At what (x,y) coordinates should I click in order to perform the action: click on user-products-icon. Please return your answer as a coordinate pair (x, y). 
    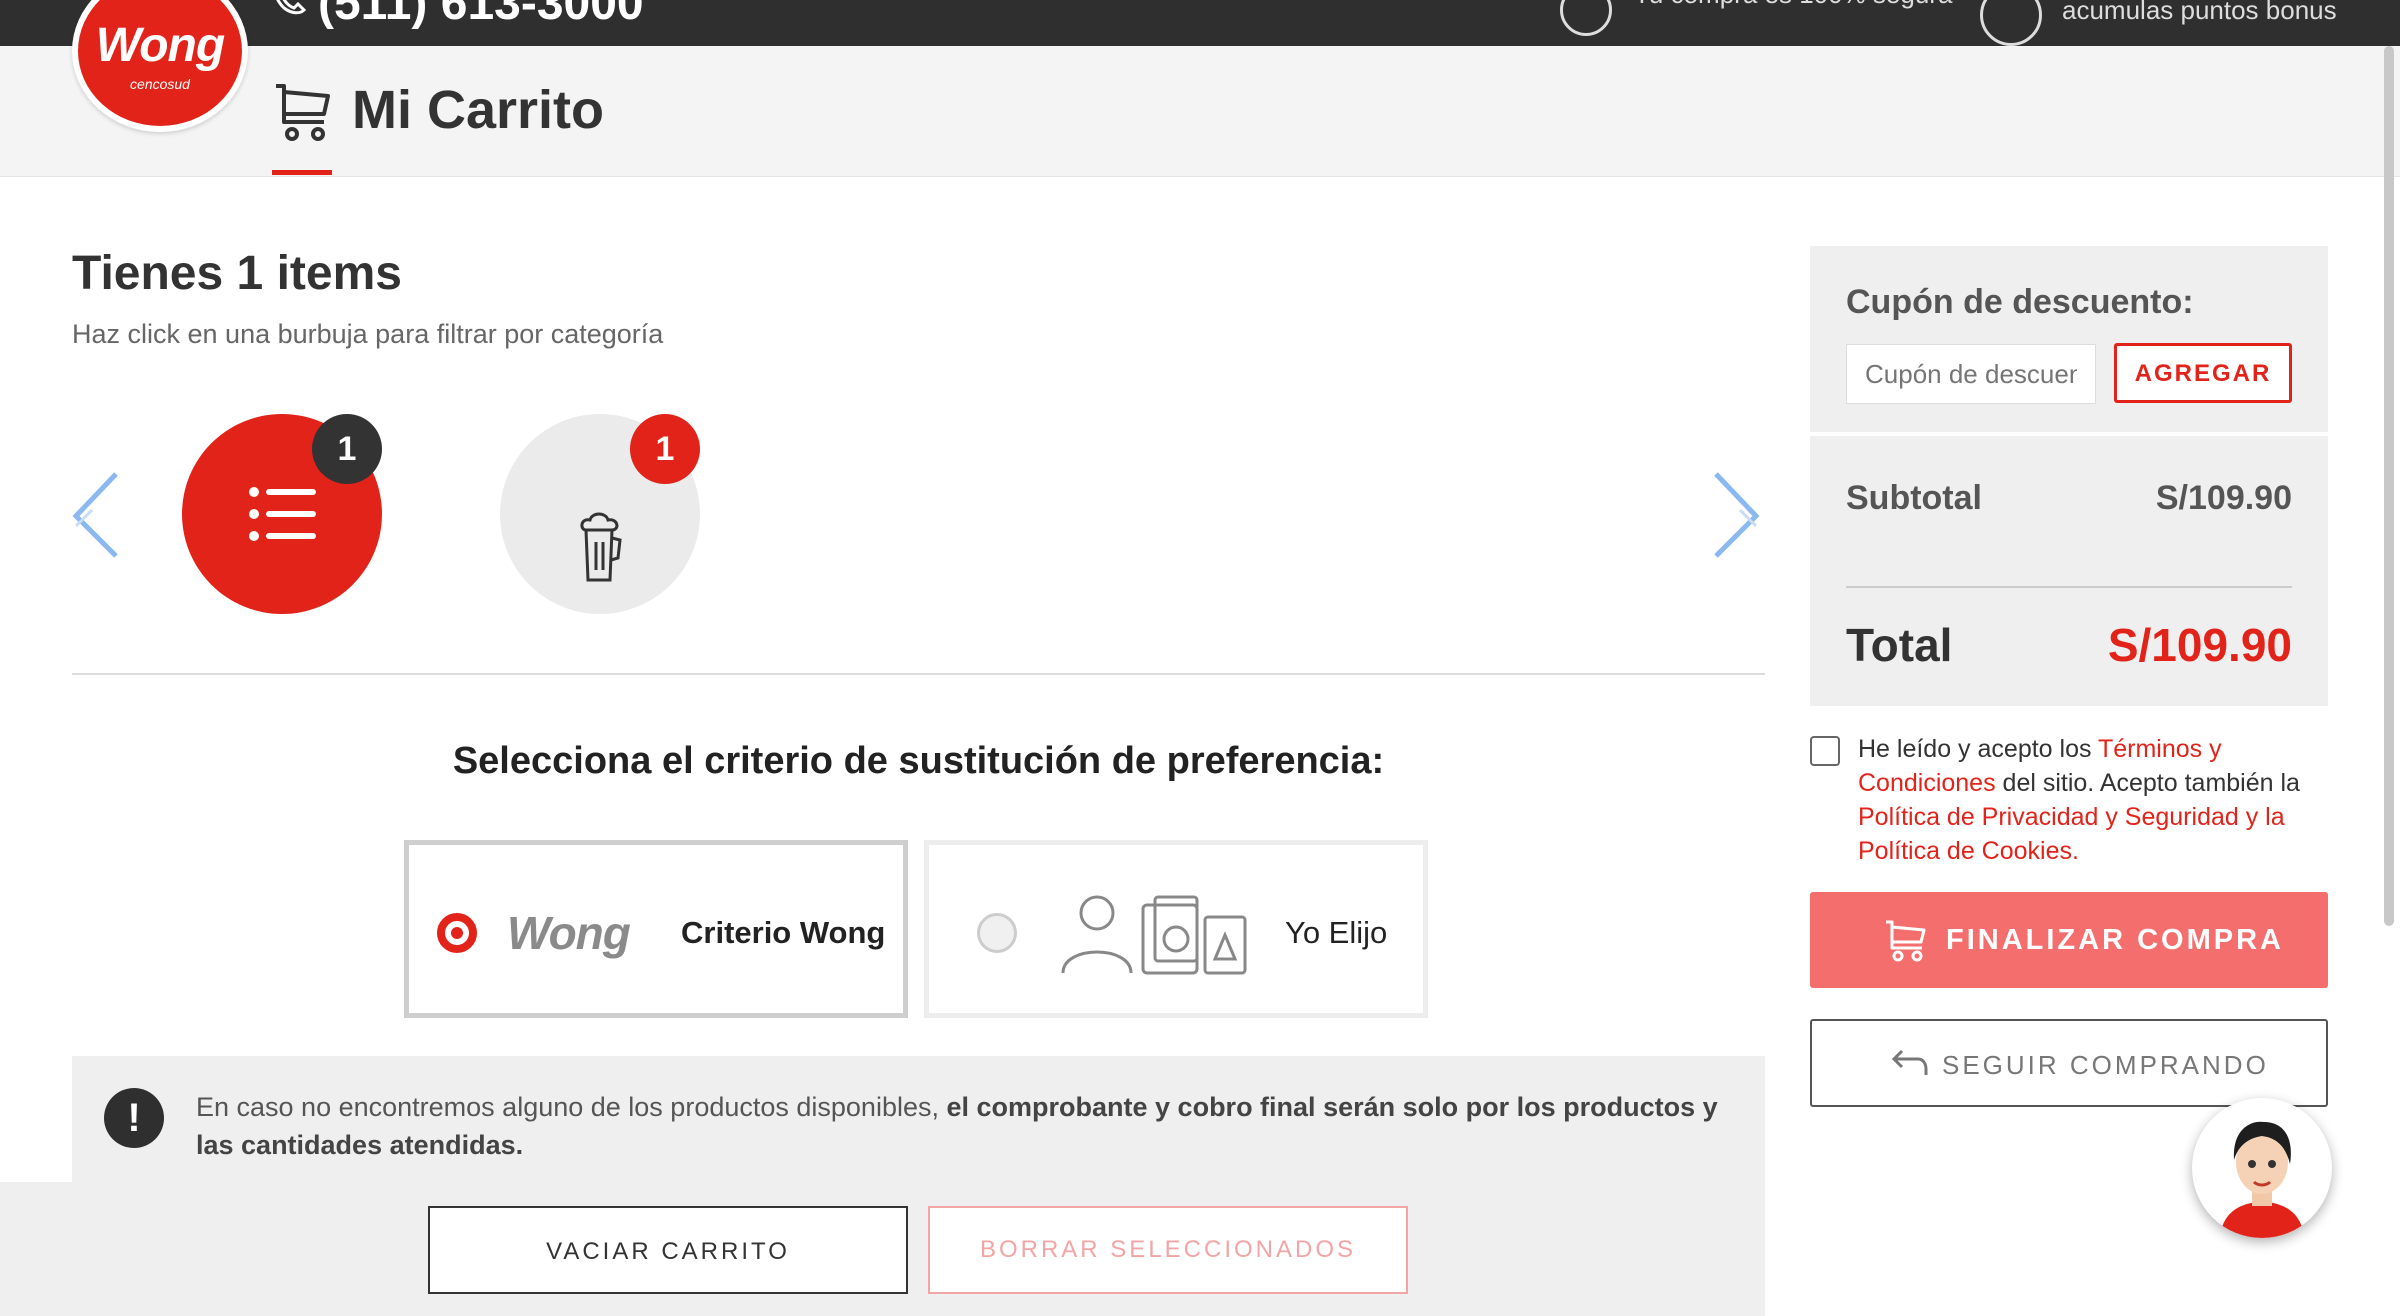
    Looking at the image, I should click on (1154, 935).